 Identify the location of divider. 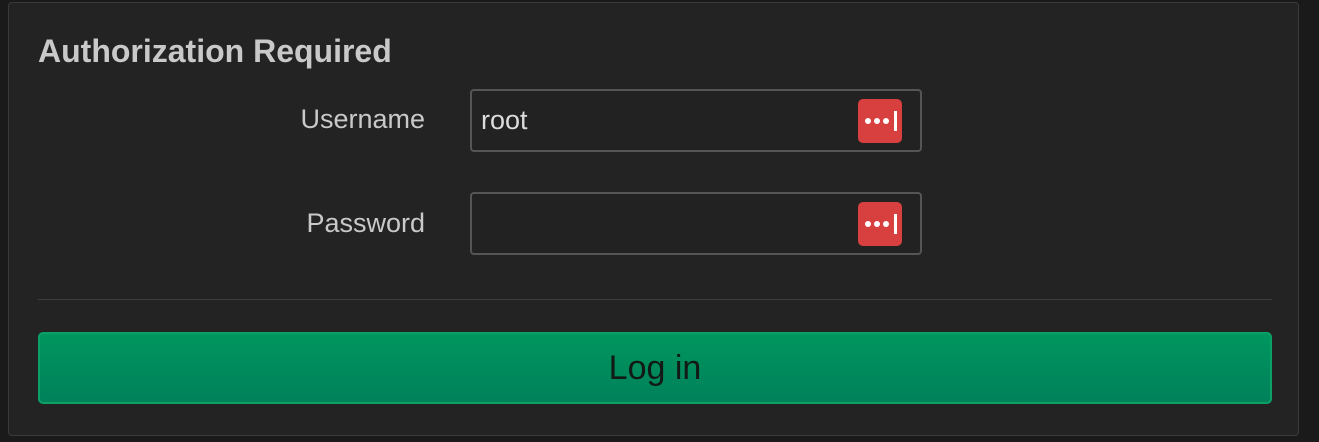
(655, 299).